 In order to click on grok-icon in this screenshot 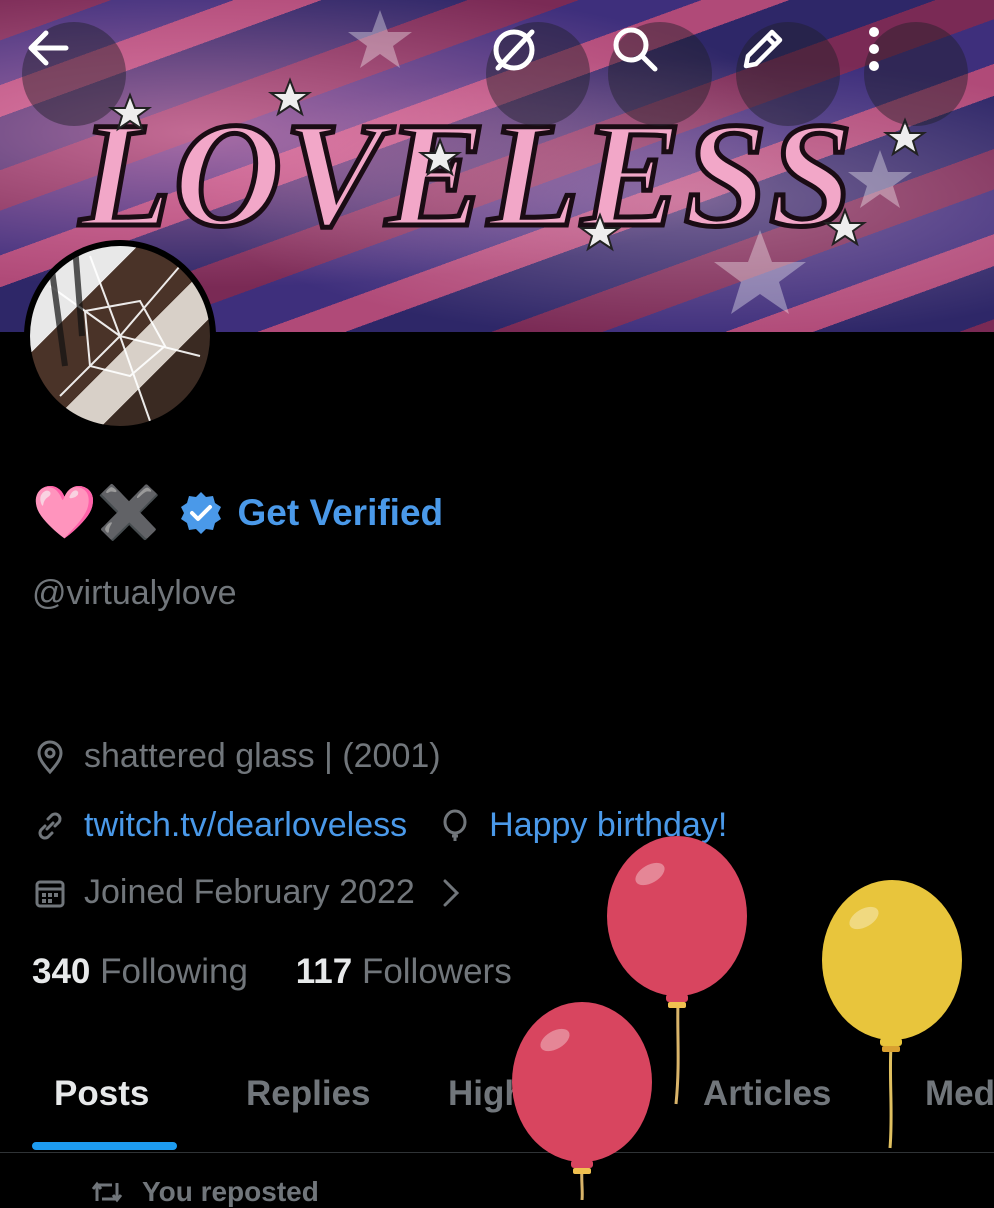, I will do `click(514, 50)`.